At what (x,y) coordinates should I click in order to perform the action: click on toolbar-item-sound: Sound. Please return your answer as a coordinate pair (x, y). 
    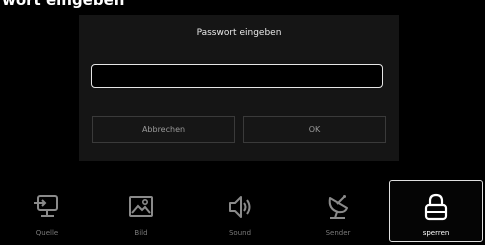
    Looking at the image, I should click on (240, 211).